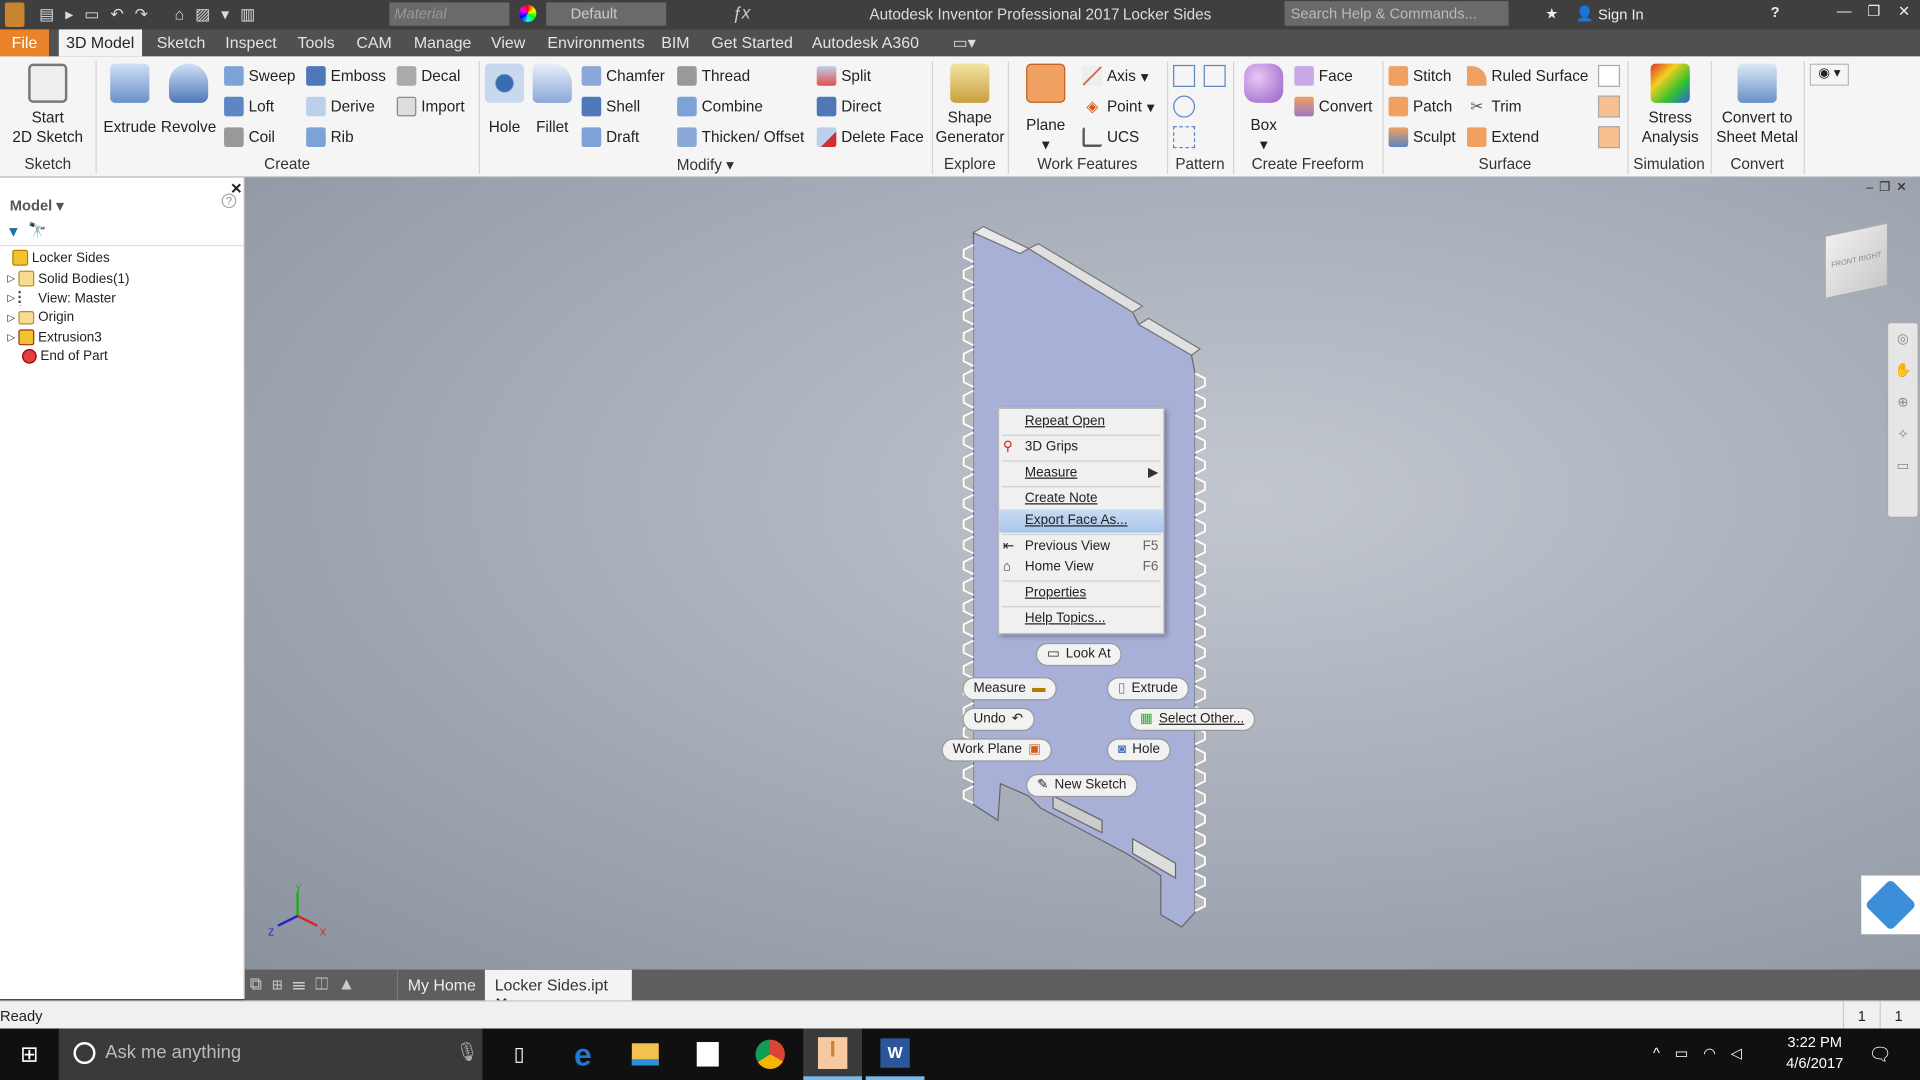  I want to click on rib-button: Rib, so click(330, 137).